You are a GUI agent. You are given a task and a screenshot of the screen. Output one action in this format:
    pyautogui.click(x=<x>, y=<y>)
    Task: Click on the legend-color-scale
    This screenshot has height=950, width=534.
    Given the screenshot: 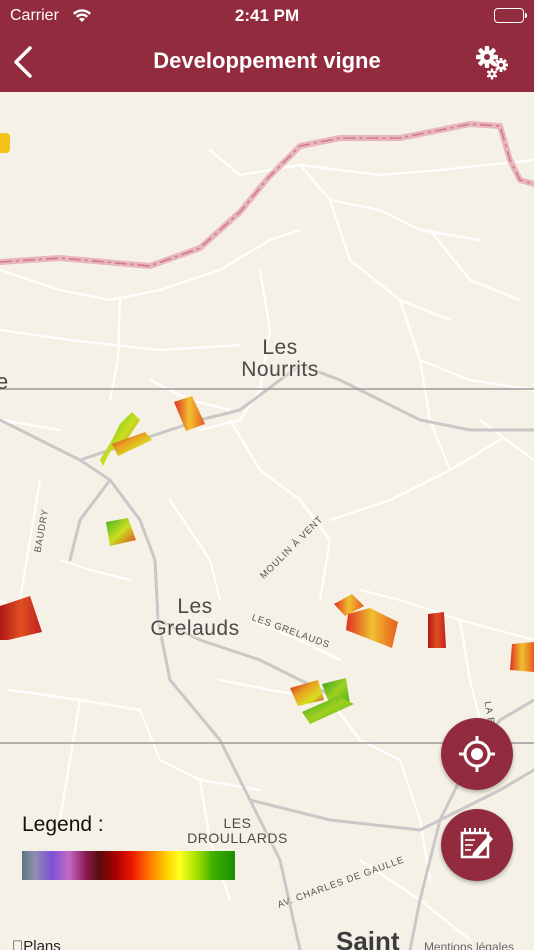 What is the action you would take?
    pyautogui.click(x=128, y=865)
    